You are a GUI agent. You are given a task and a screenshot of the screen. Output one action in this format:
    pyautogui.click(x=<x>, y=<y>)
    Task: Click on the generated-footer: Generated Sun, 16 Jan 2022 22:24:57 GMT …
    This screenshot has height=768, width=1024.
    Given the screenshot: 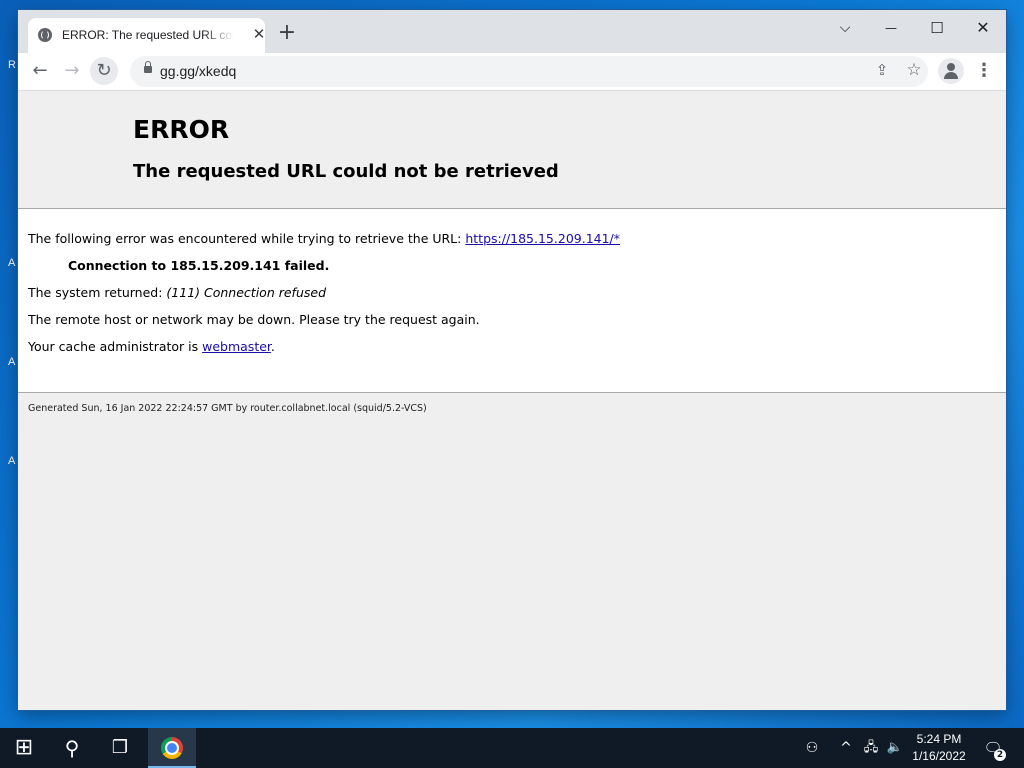 What is the action you would take?
    pyautogui.click(x=227, y=408)
    